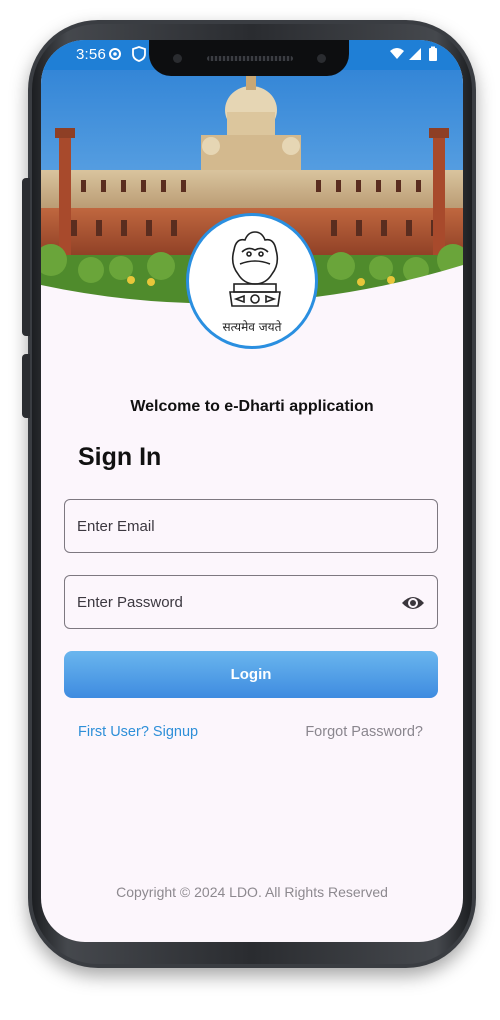 The width and height of the screenshot is (500, 1020). What do you see at coordinates (252, 327) in the screenshot?
I see `emblem-motto: सत्यमेव जयते` at bounding box center [252, 327].